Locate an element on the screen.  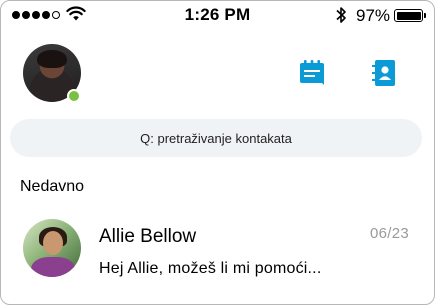
presence-indicator is located at coordinates (74, 96).